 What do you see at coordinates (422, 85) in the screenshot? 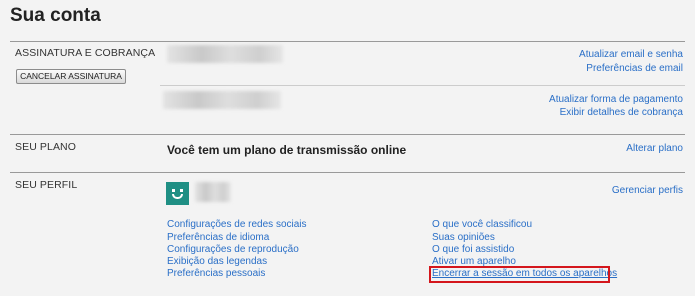
I see `subsection-divider` at bounding box center [422, 85].